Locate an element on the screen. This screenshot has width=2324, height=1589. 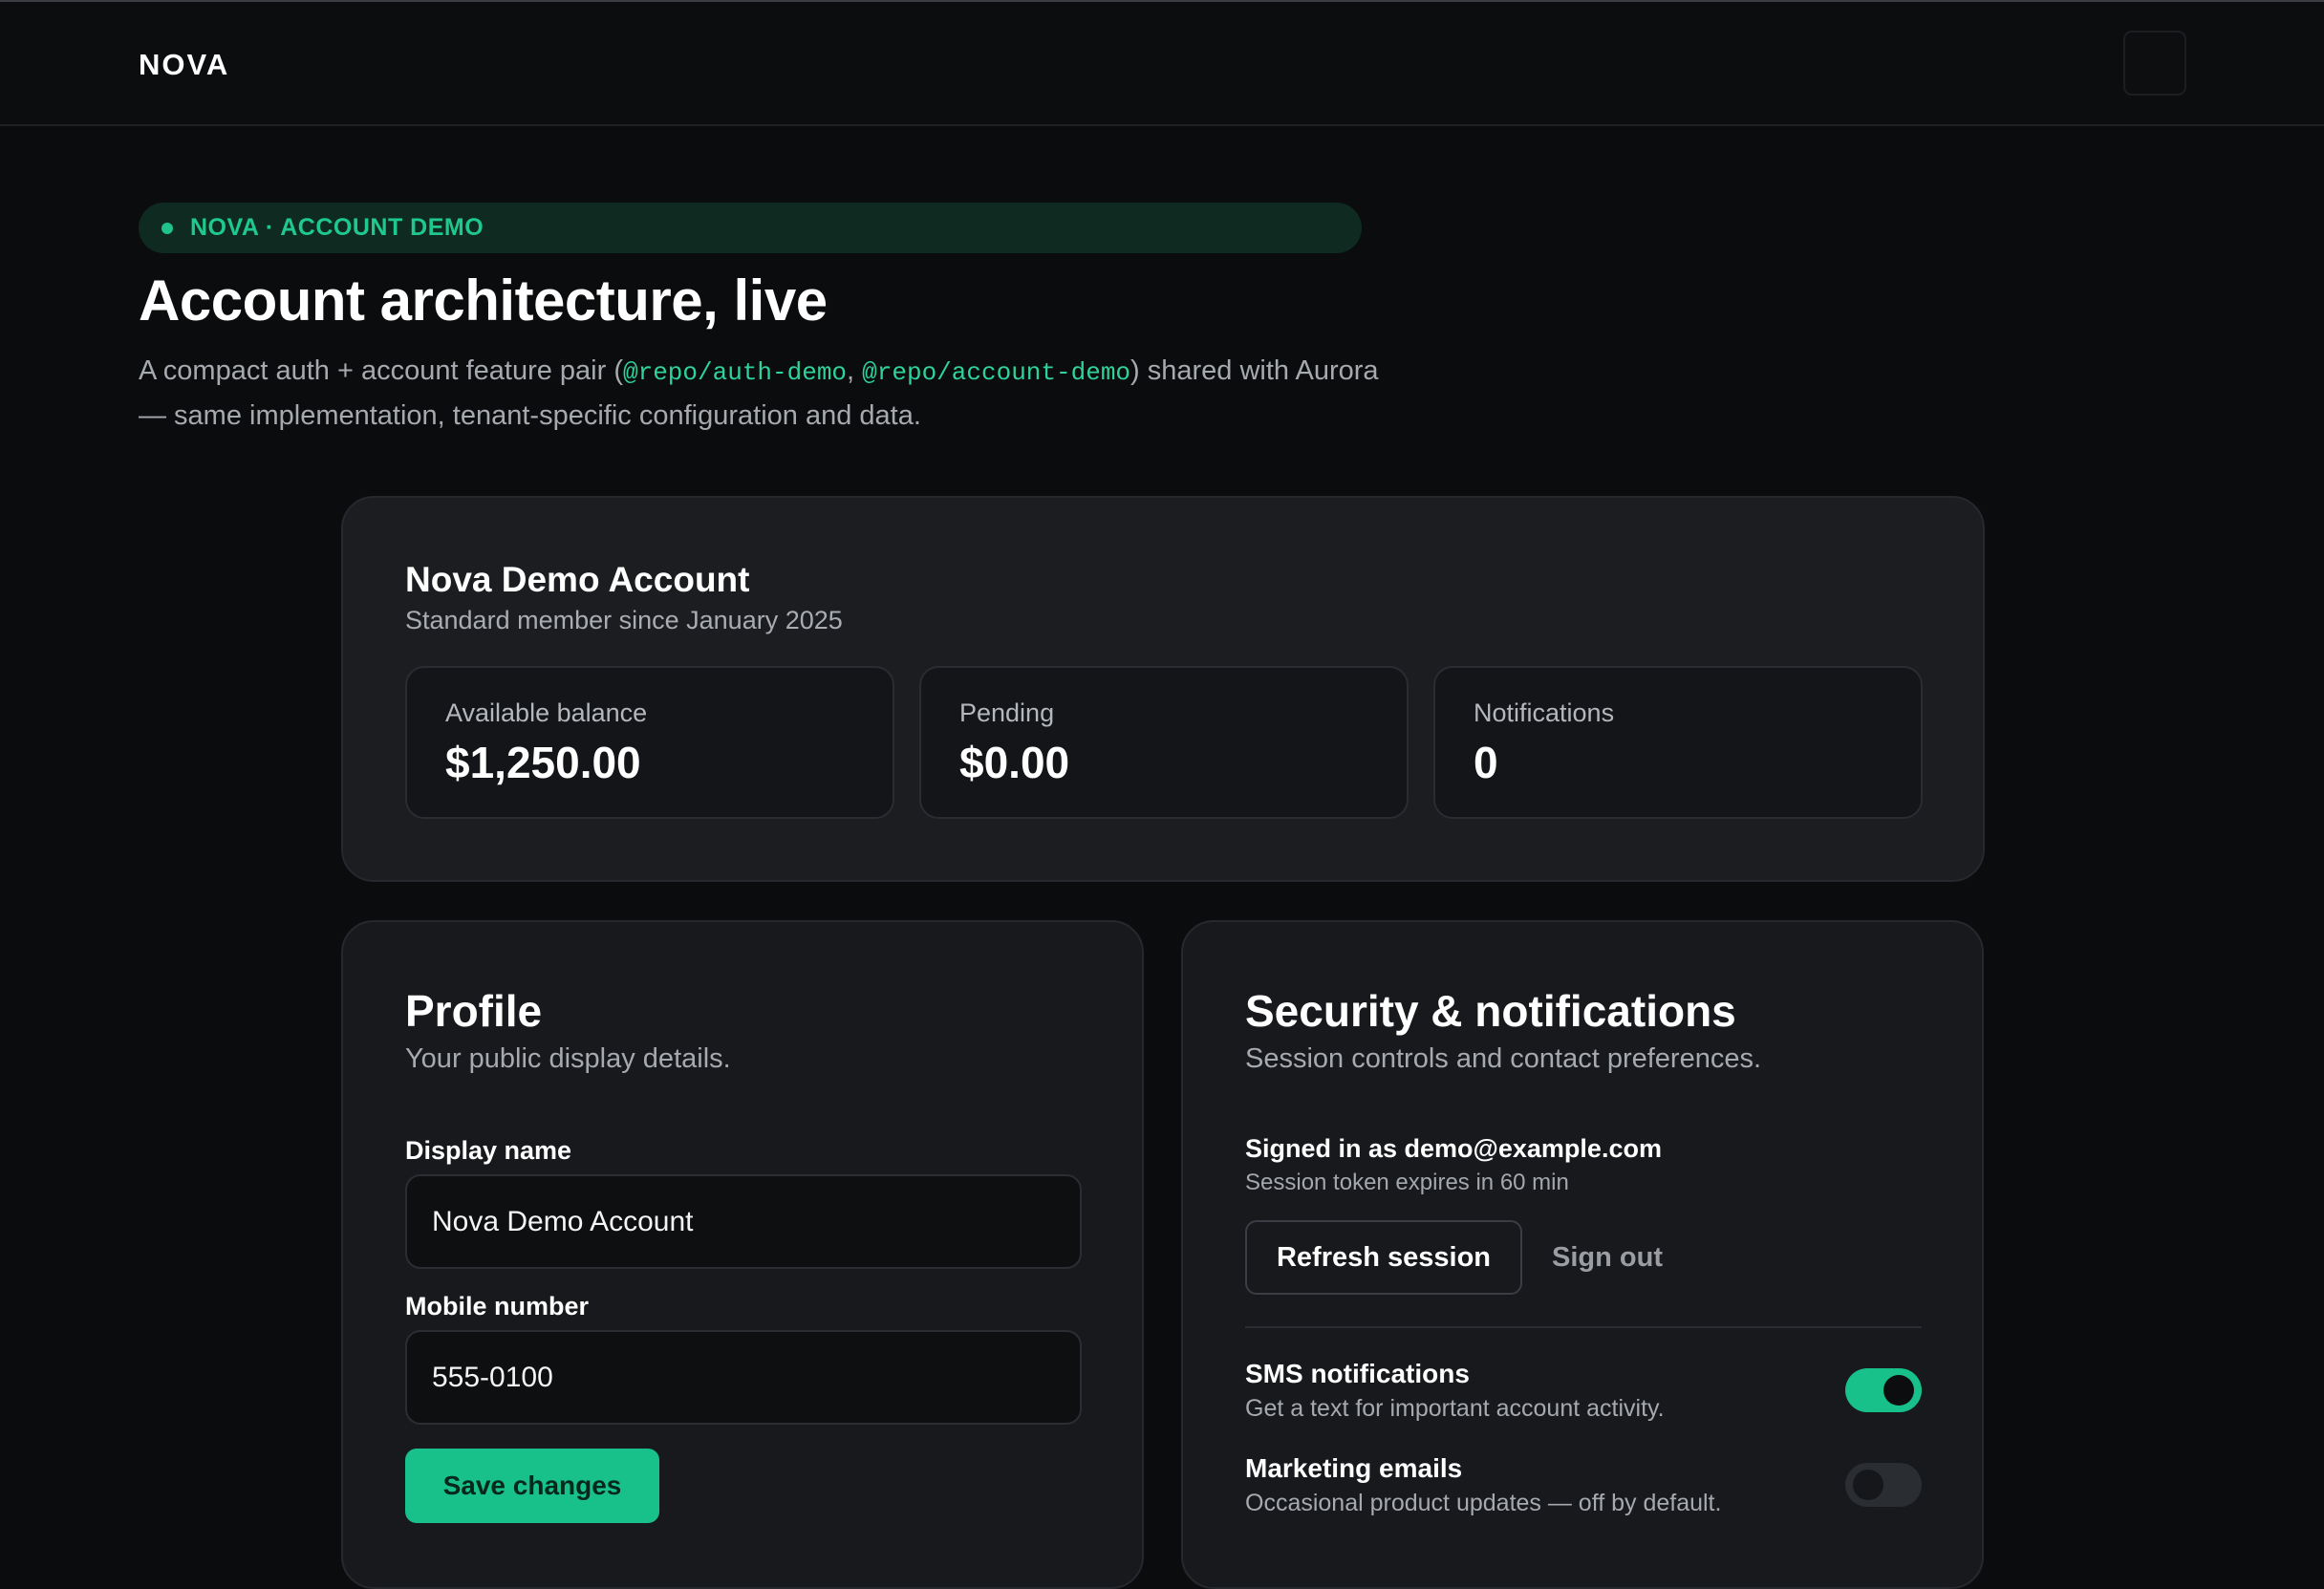
status-dot-icon is located at coordinates (167, 228).